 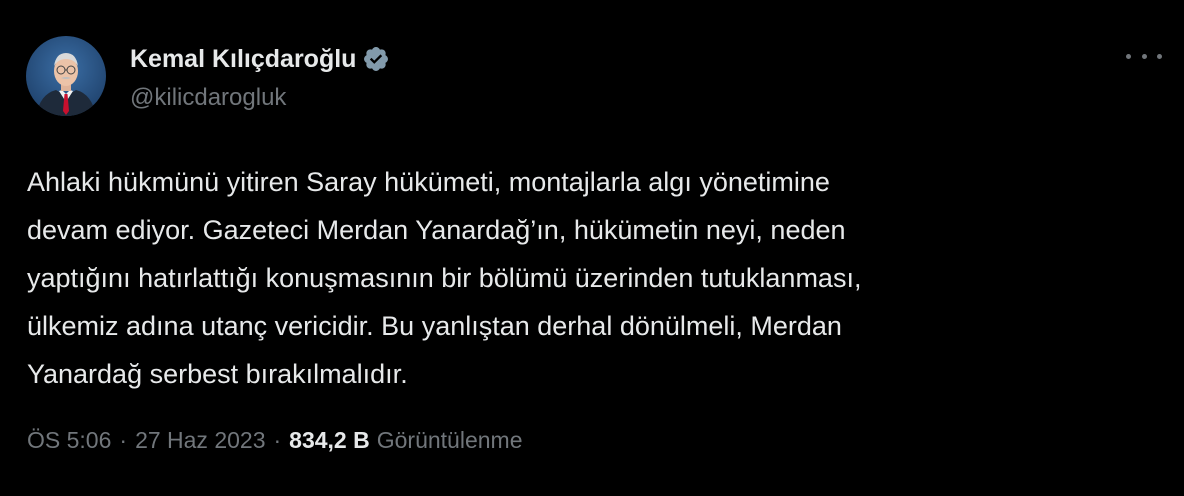 I want to click on author-handle: @kilicdarogluk, so click(x=260, y=98).